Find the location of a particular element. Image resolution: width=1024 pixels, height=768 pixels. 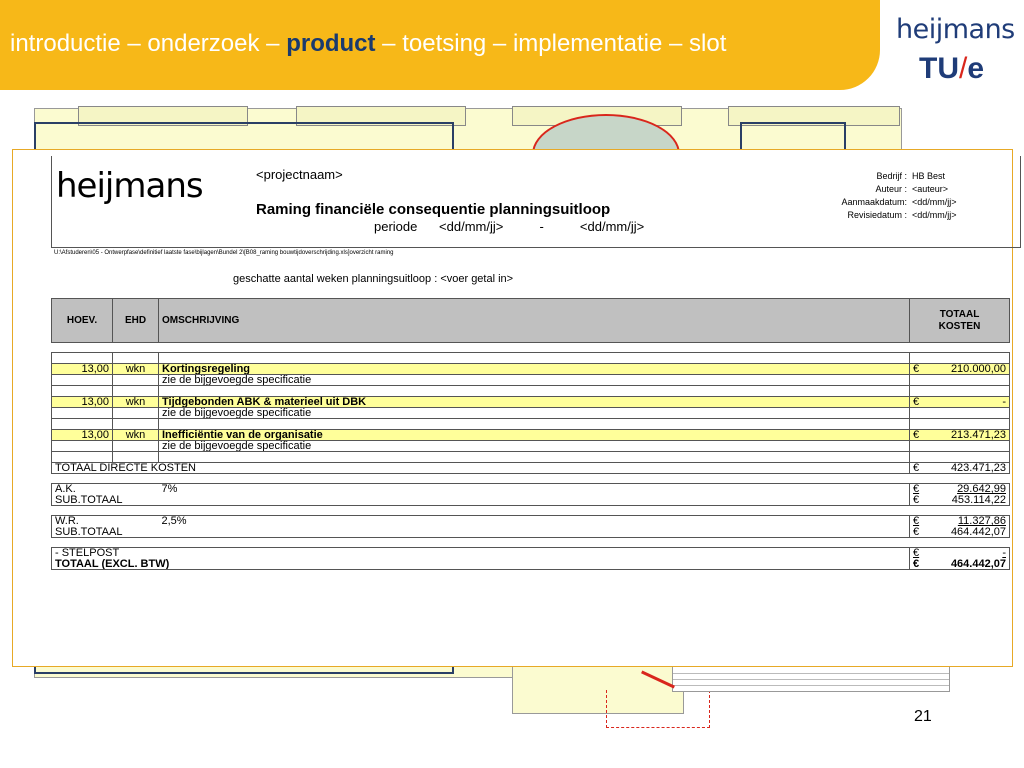

meta-label: Auteur : is located at coordinates (891, 189).